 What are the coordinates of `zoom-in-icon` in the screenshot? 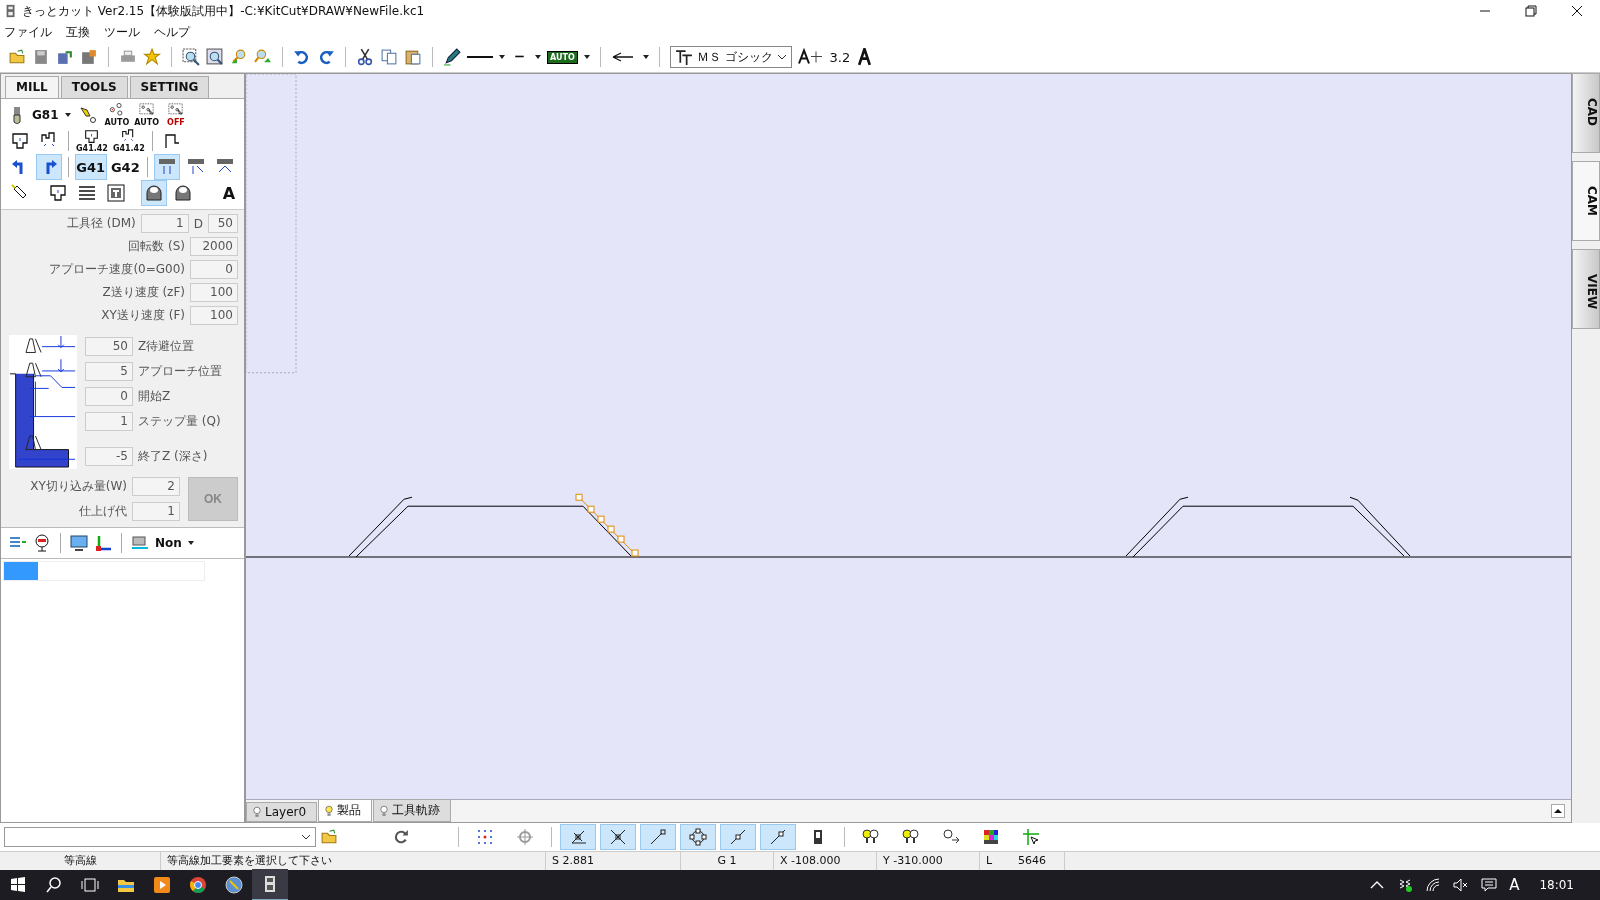 It's located at (239, 57).